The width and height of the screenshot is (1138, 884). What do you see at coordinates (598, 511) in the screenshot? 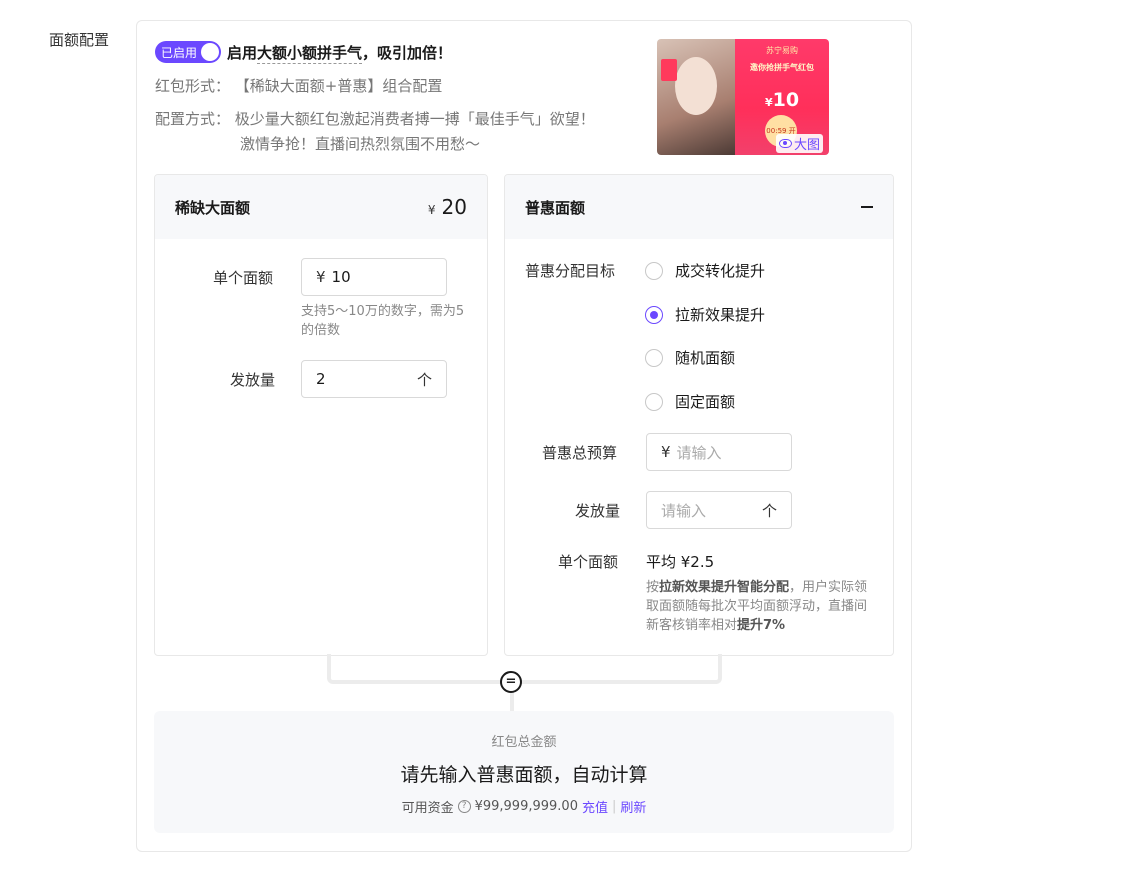
I see `inclusive-count-label: 发放量` at bounding box center [598, 511].